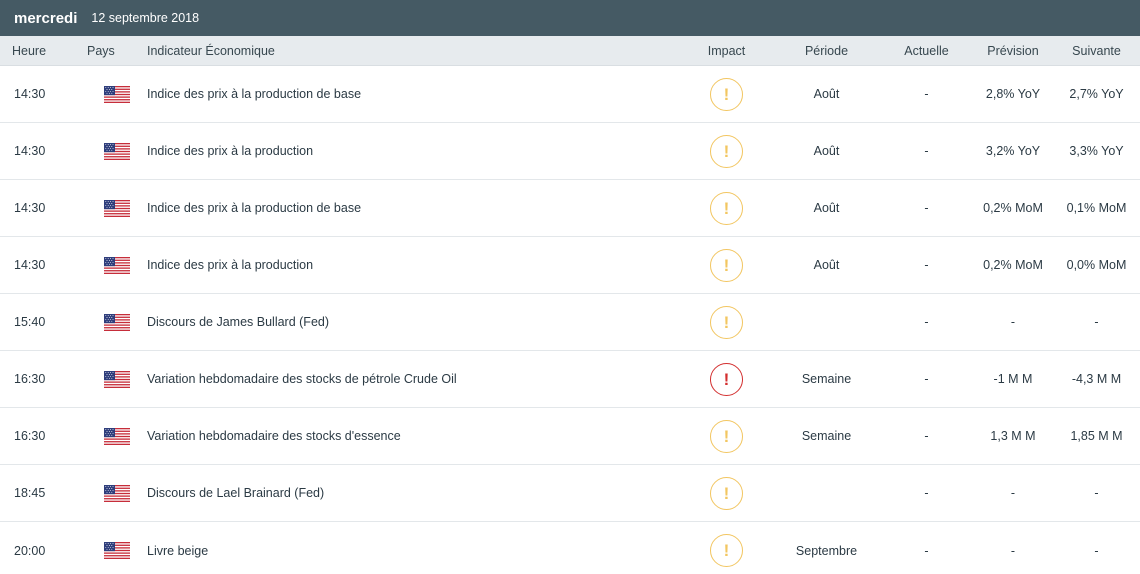  I want to click on table-row: 20:00 Livre beige ! Septembre - - -, so click(570, 548).